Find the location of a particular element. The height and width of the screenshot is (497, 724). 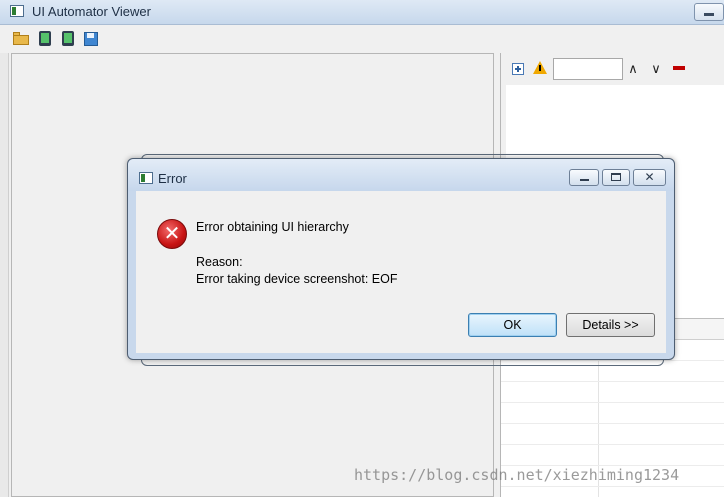

device-screenshot-compressed-button is located at coordinates (68, 38).